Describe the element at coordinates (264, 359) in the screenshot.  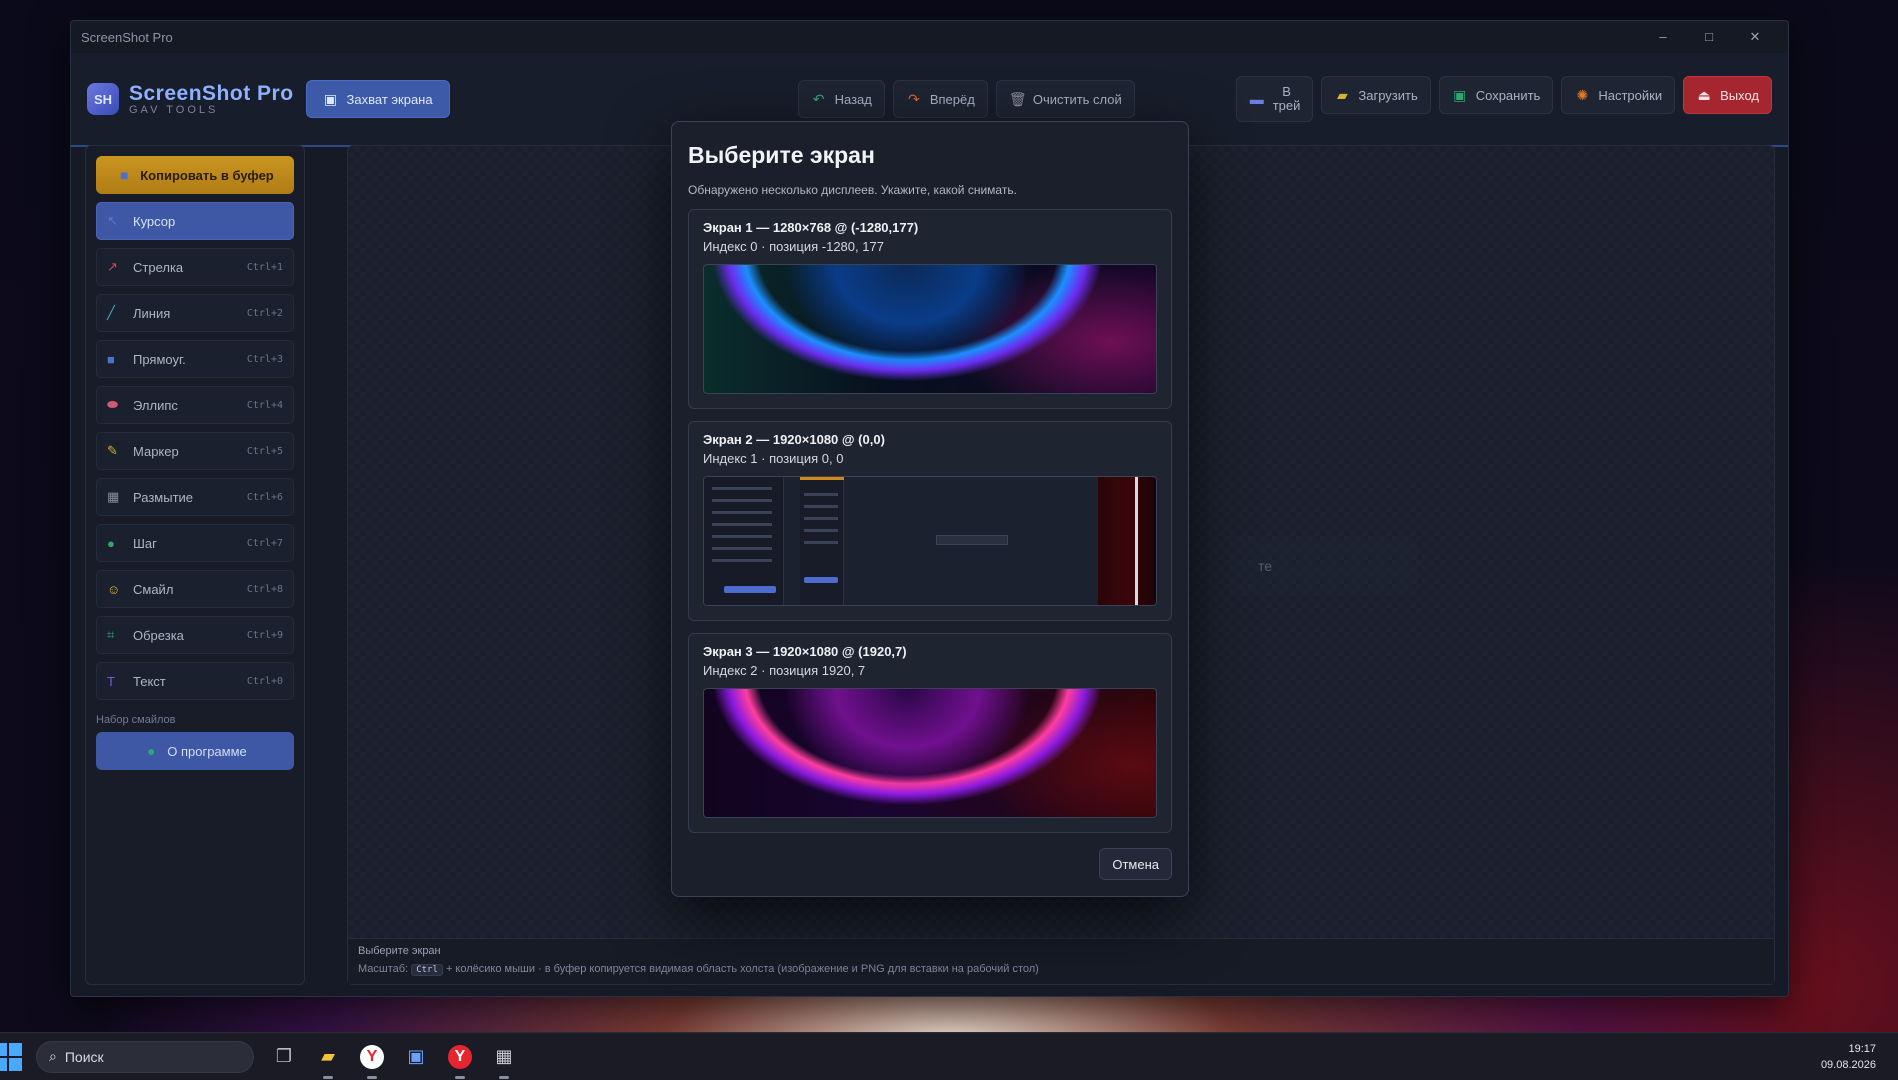
I see `tool-shortcut: Ctrl+3` at that location.